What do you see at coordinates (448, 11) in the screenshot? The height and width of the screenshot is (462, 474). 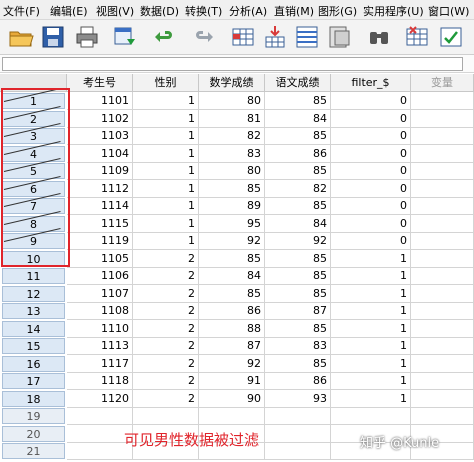 I see `menu-window: 窗口(W)` at bounding box center [448, 11].